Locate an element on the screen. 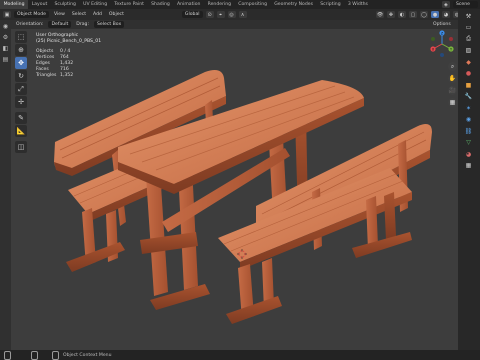 This screenshot has width=480, height=360. mouse-left-icon is located at coordinates (7, 355).